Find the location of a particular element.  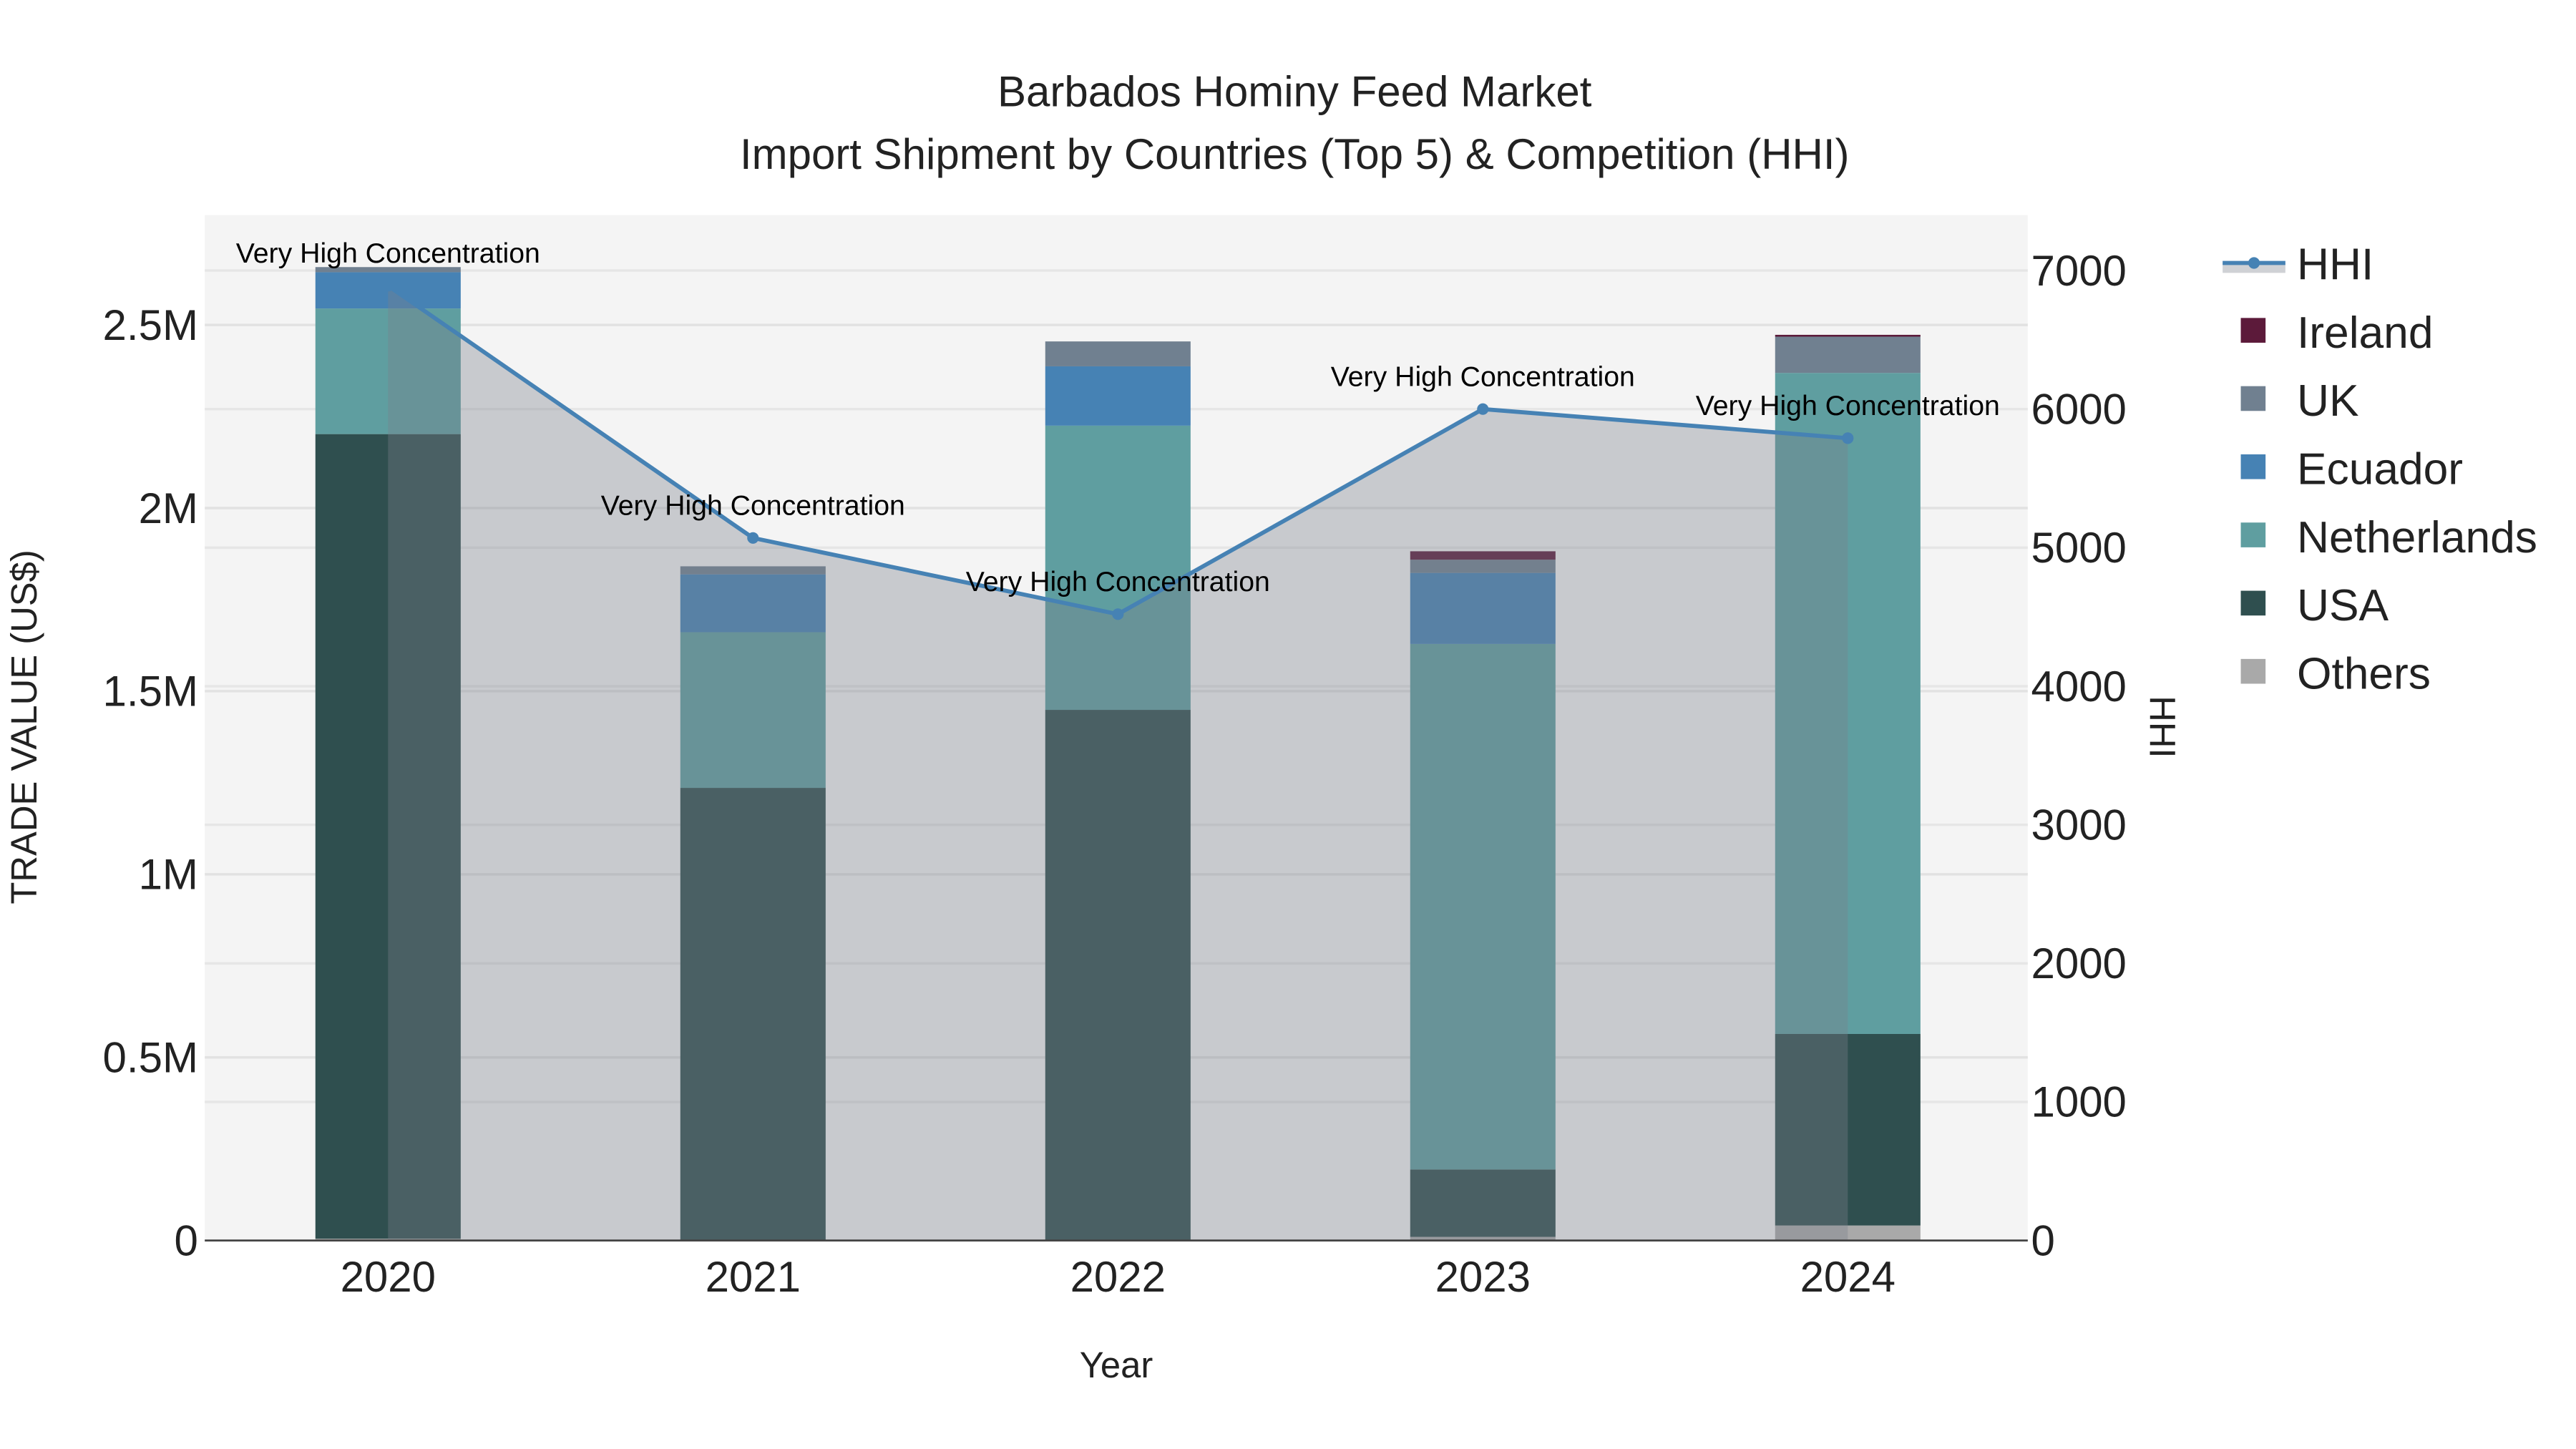

y2-tick-label: 7000 is located at coordinates (2078, 271).